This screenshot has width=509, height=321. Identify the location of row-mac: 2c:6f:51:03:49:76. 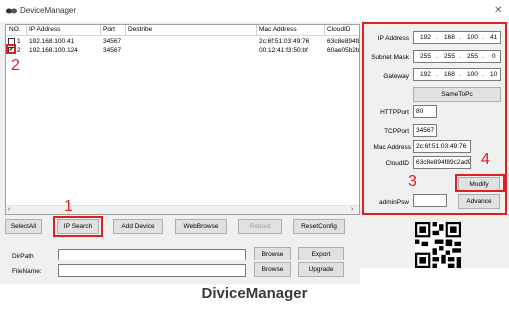
(284, 41).